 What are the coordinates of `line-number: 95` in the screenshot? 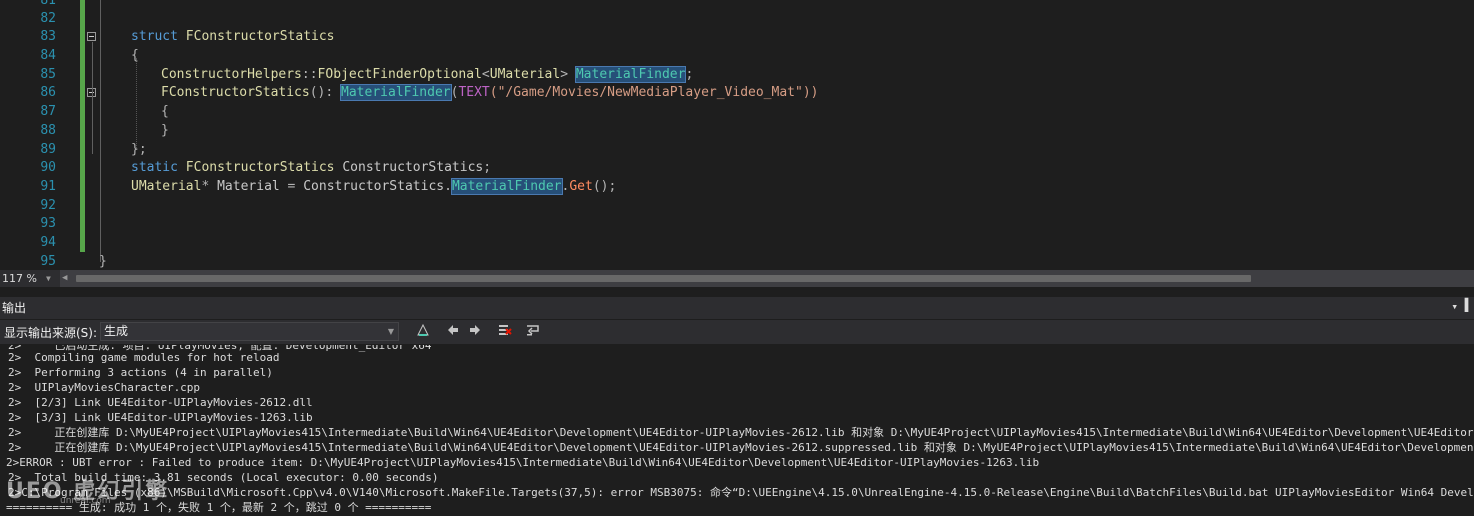 It's located at (48, 261).